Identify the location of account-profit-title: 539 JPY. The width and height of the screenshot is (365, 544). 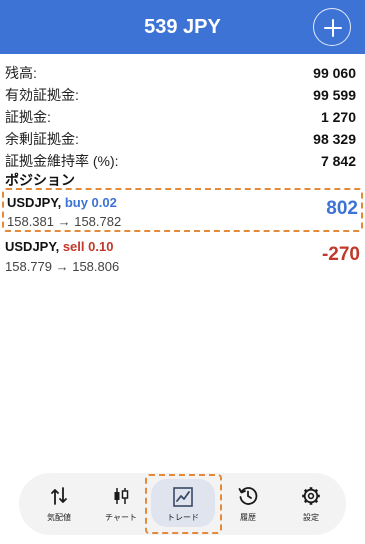
(182, 27).